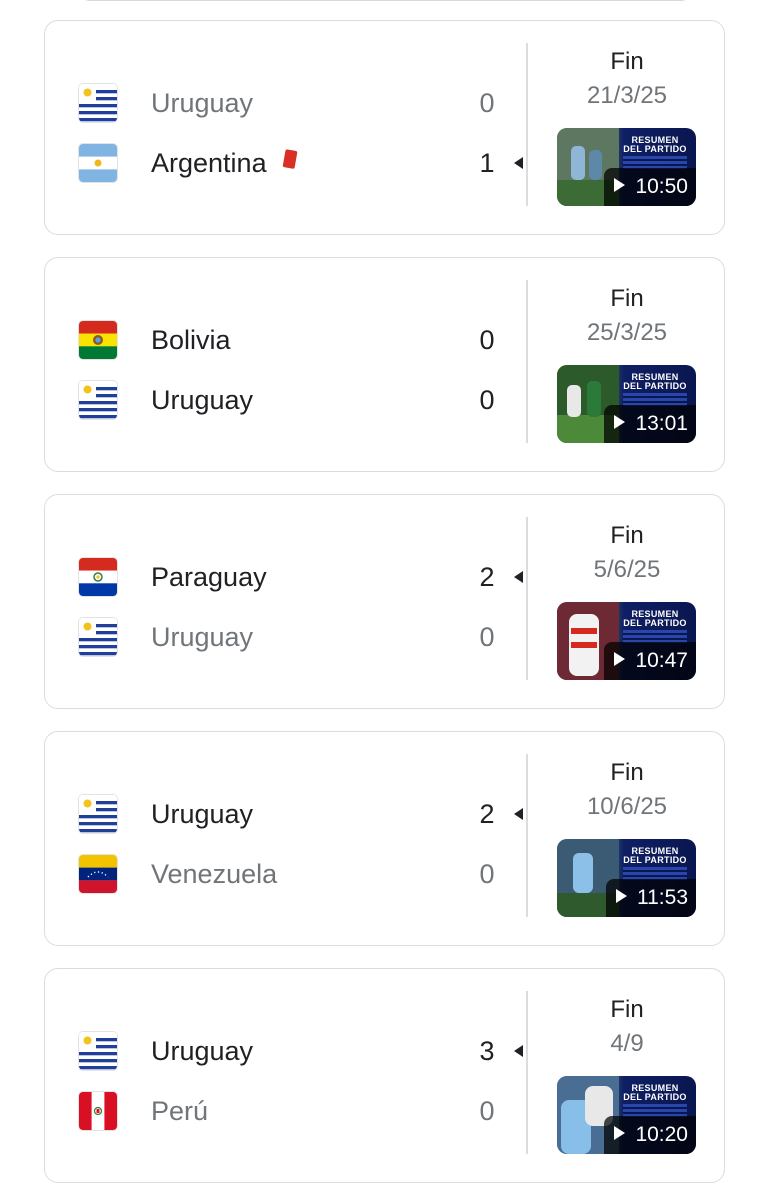 This screenshot has width=771, height=1200. I want to click on team-name: Bolivia, so click(191, 340).